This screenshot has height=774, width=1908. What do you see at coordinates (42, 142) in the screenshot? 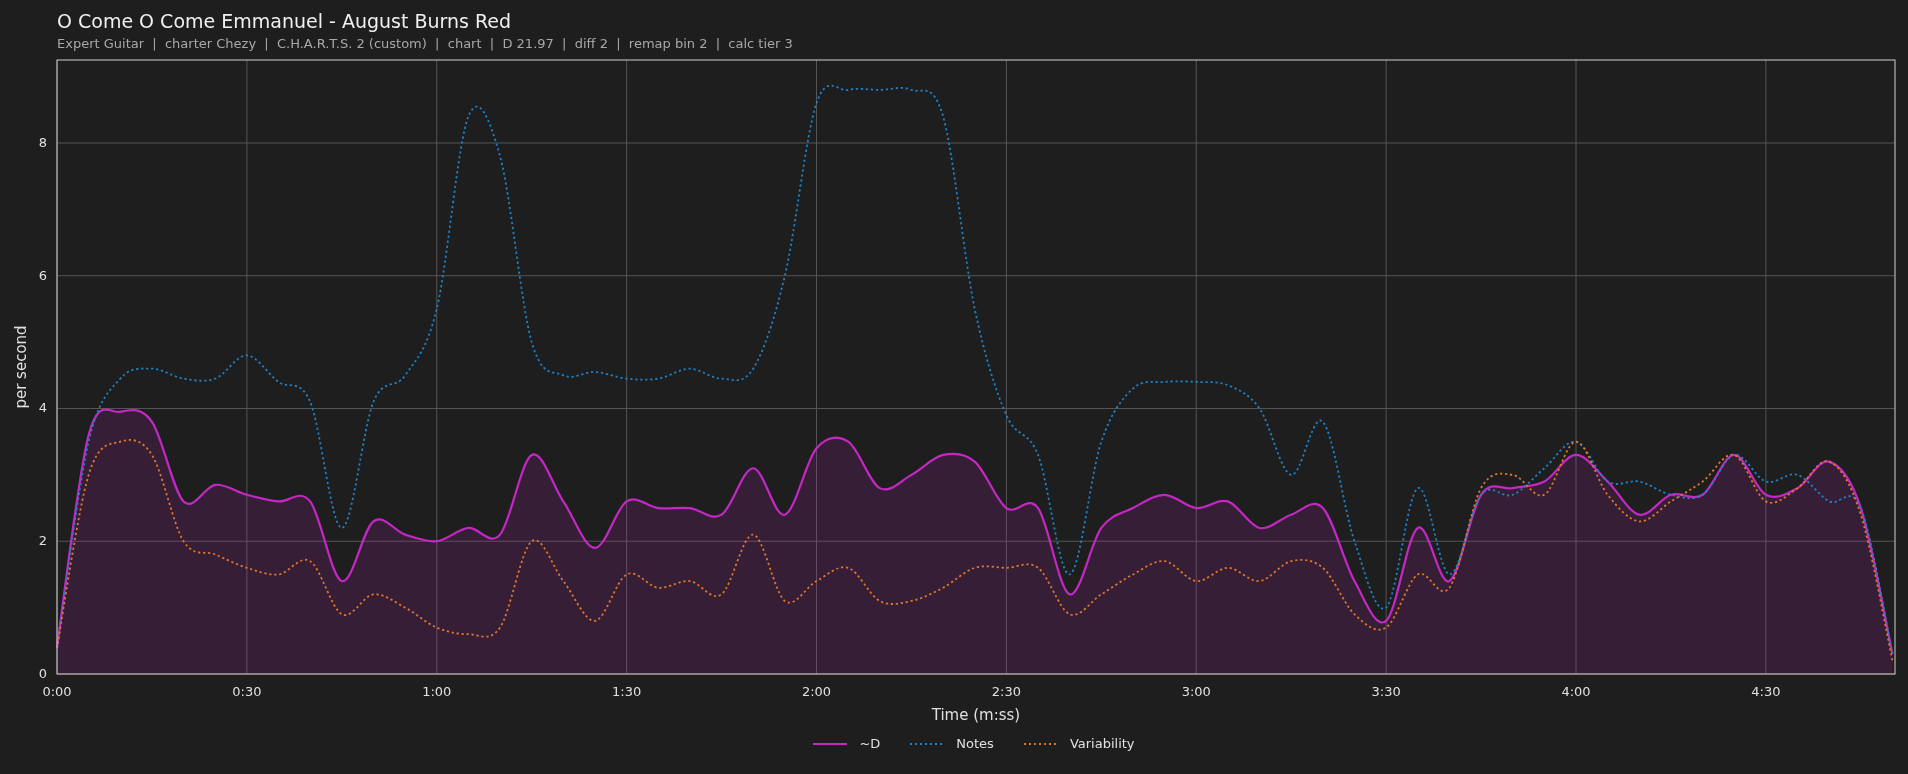
I see `tick-label: 8` at bounding box center [42, 142].